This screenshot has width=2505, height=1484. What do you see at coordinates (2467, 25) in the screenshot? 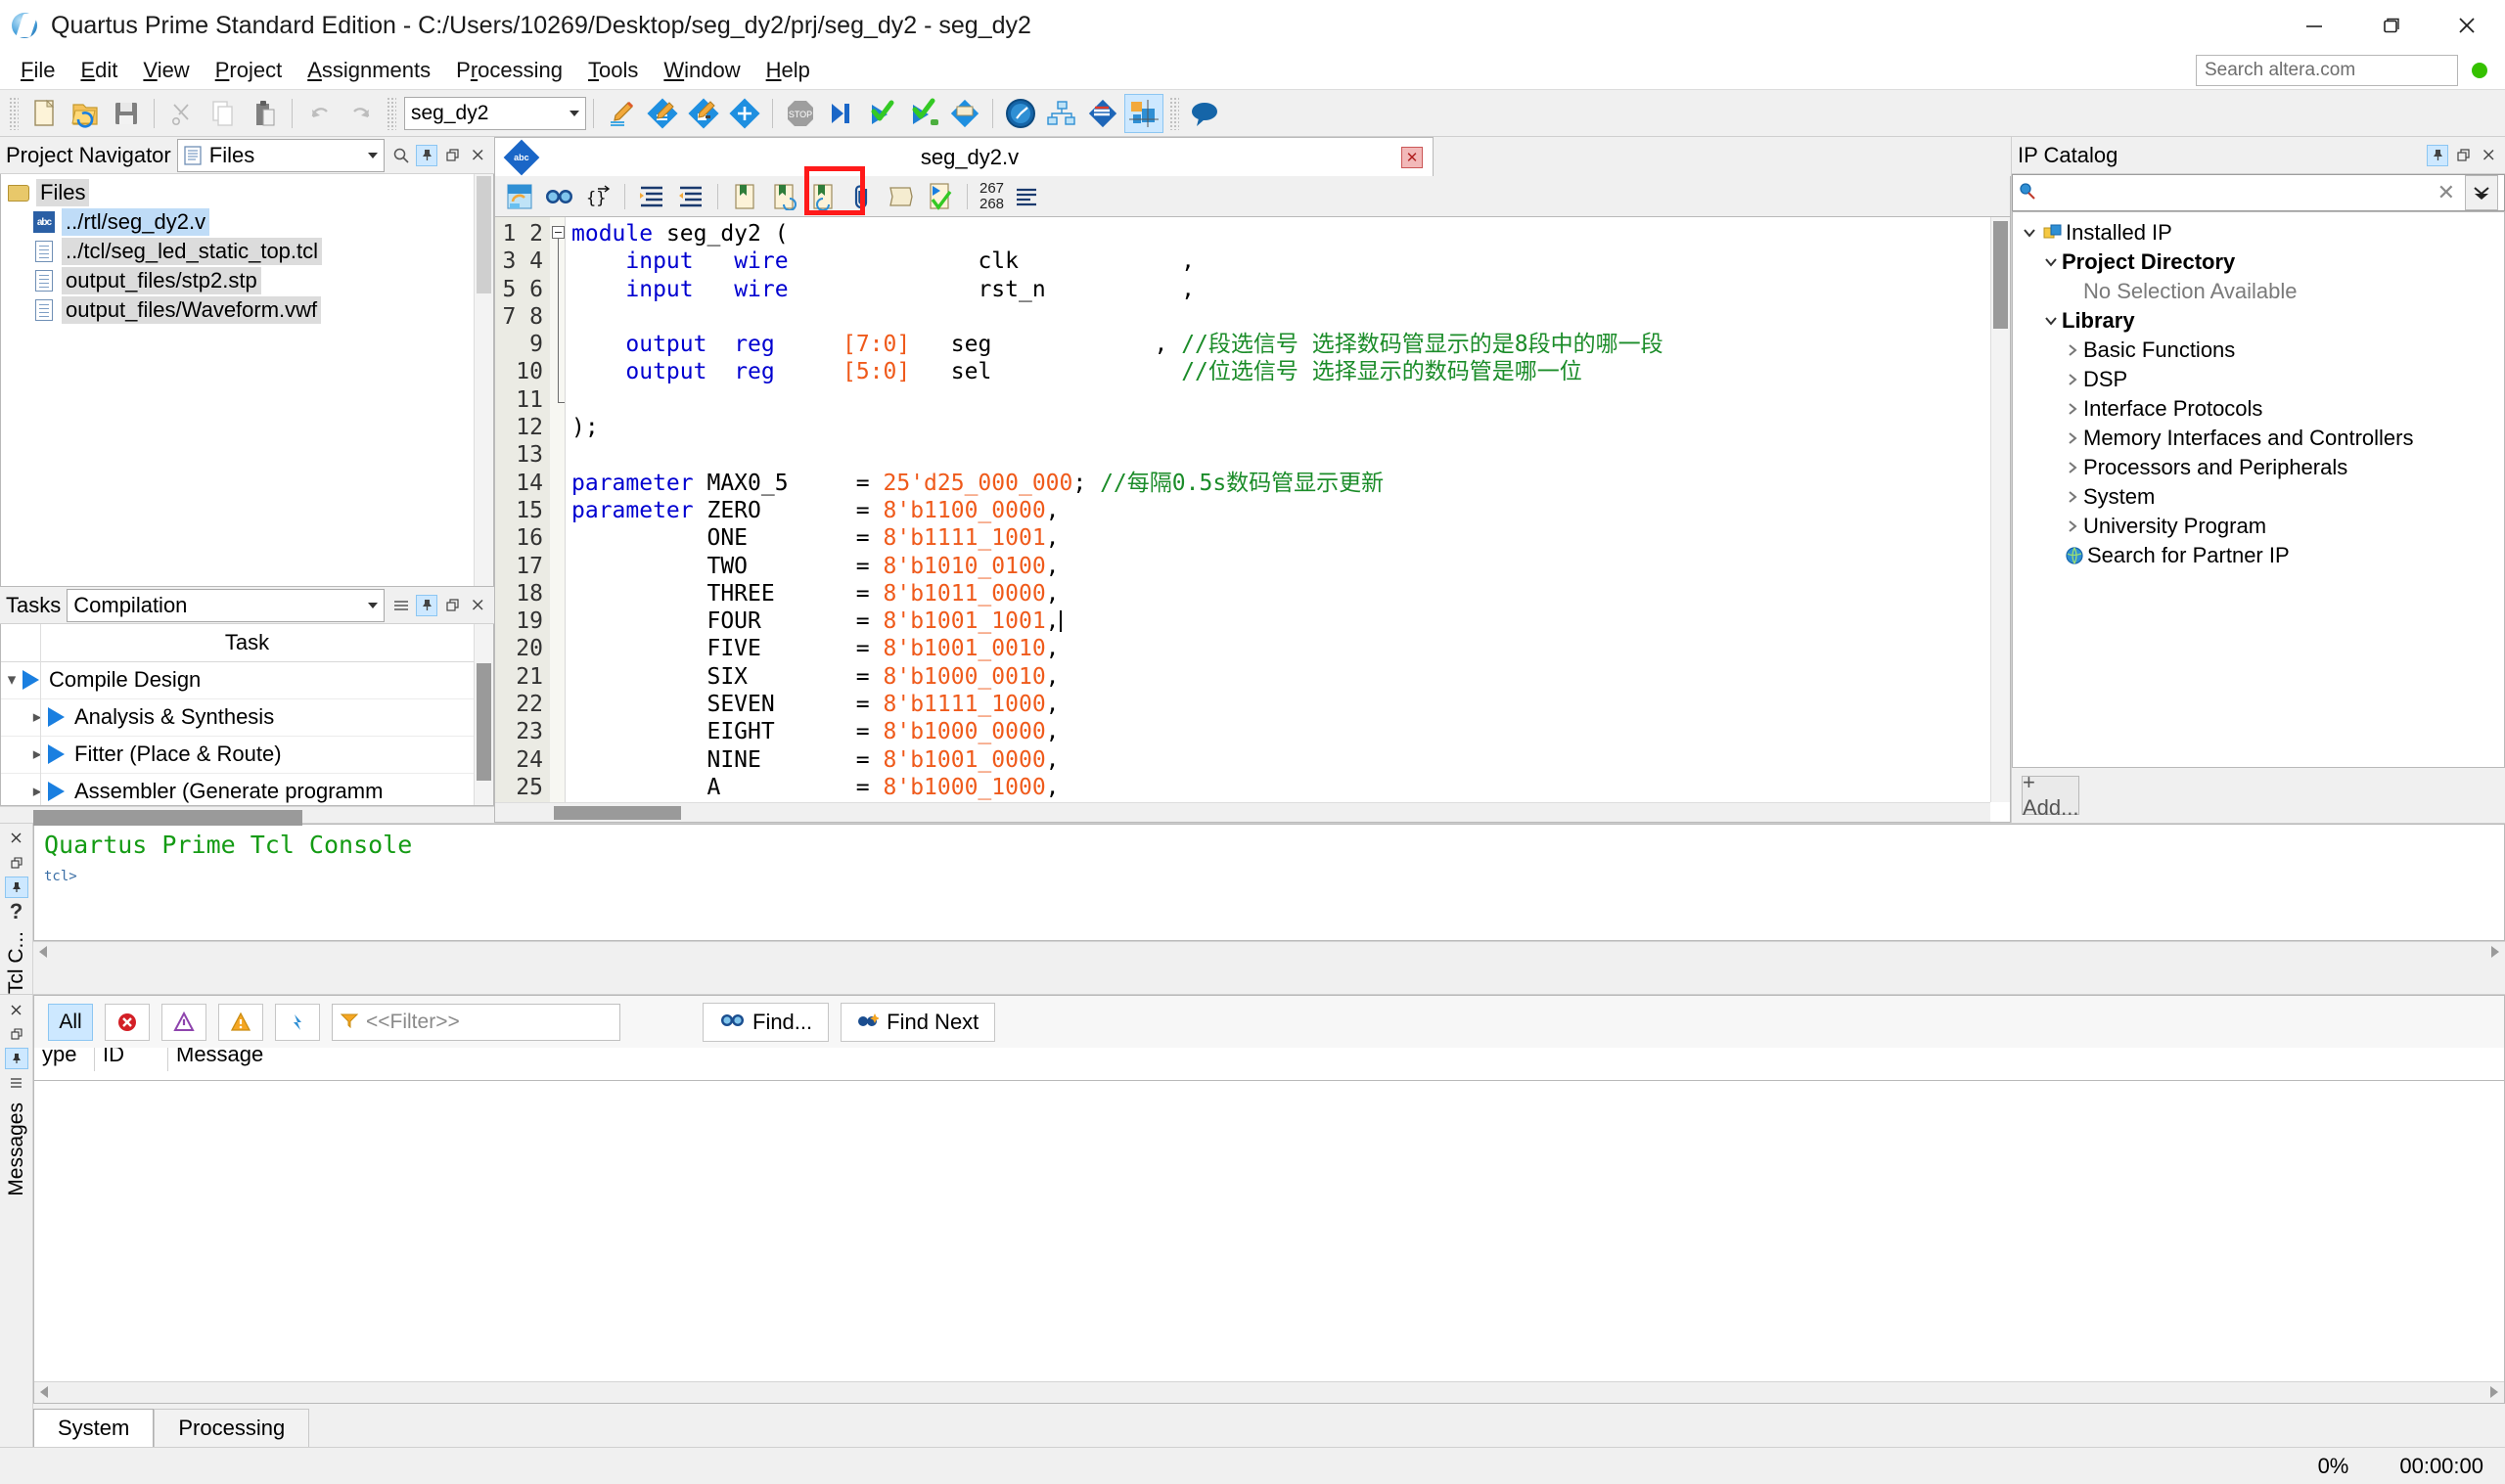
I see `close-button` at bounding box center [2467, 25].